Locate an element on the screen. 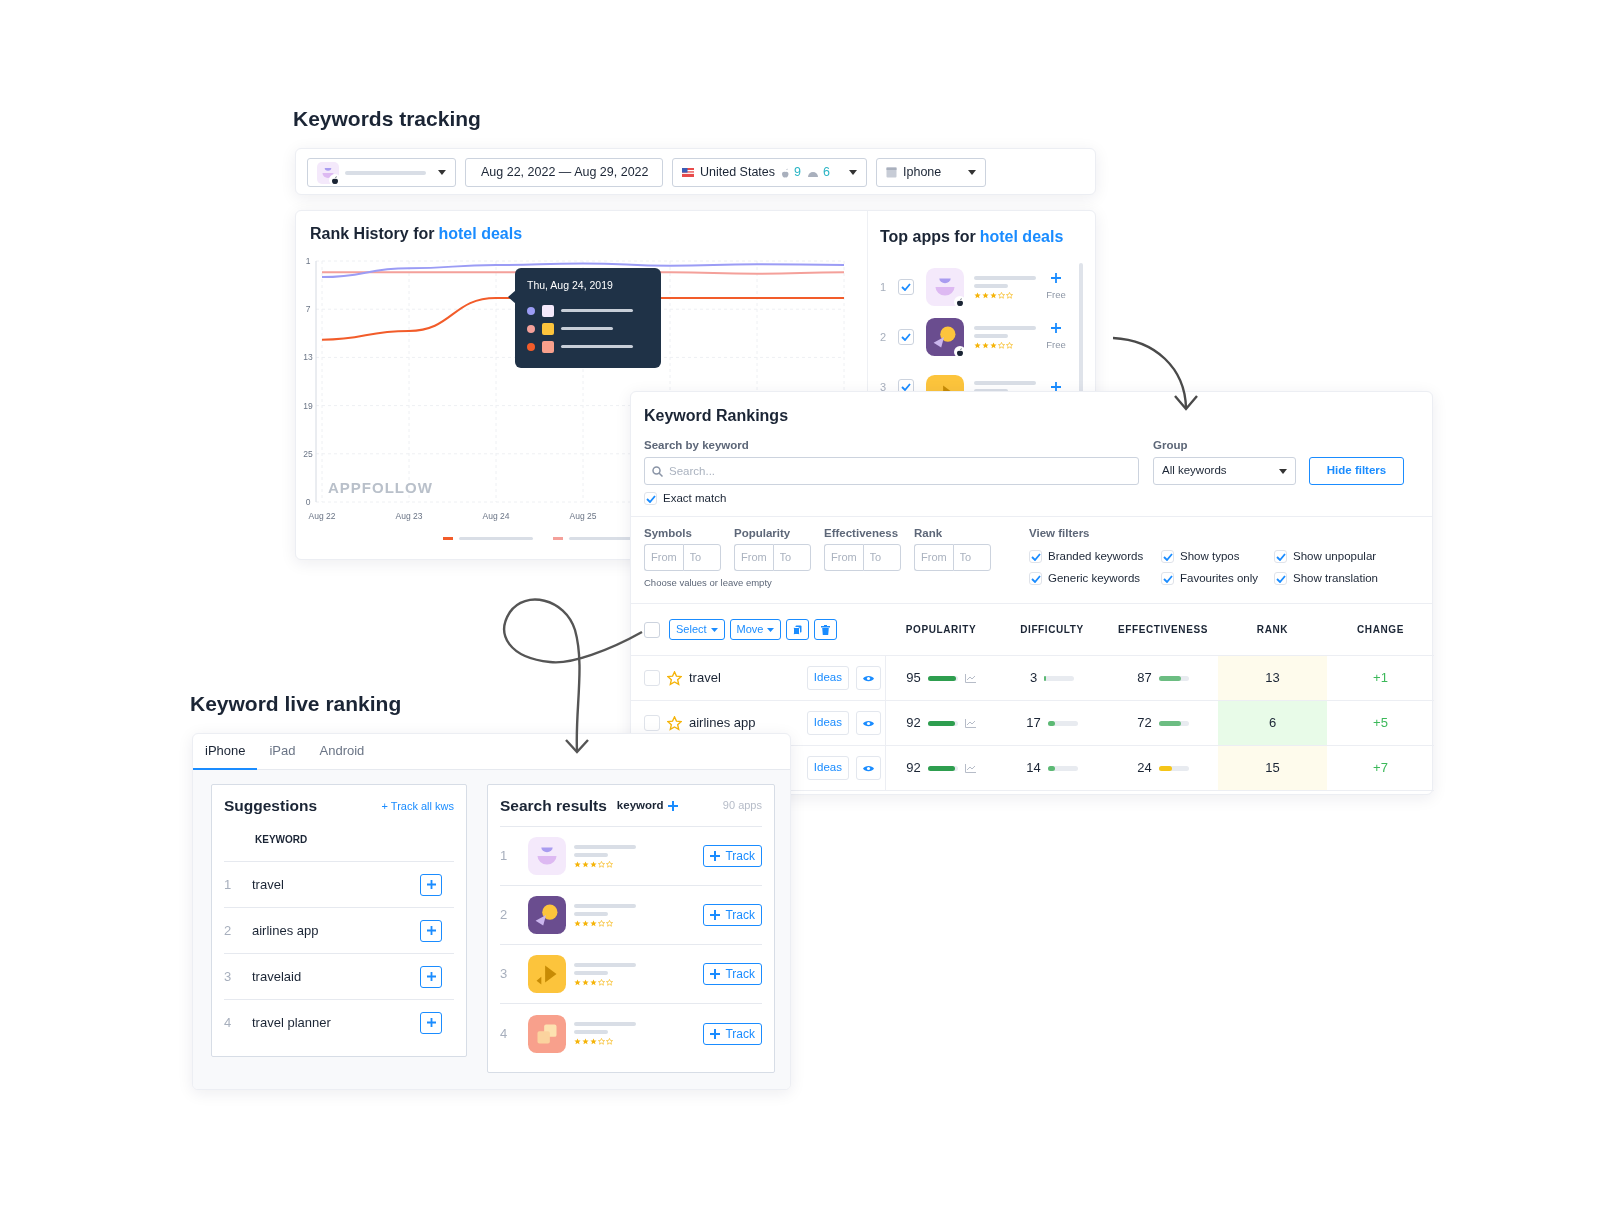 The width and height of the screenshot is (1624, 1220). axis-label: Aug 22 is located at coordinates (322, 516).